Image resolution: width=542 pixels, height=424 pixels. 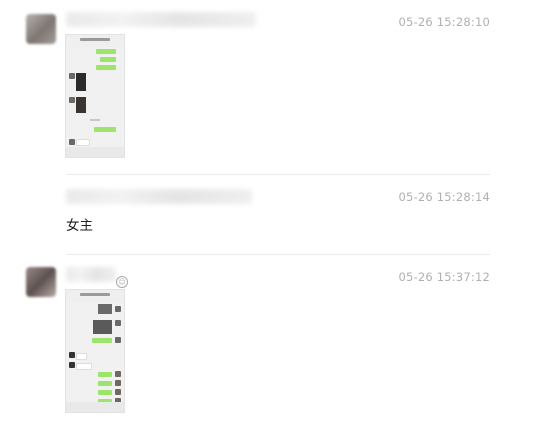 I want to click on message-timestamp: 05-26 15:28:14, so click(x=444, y=197).